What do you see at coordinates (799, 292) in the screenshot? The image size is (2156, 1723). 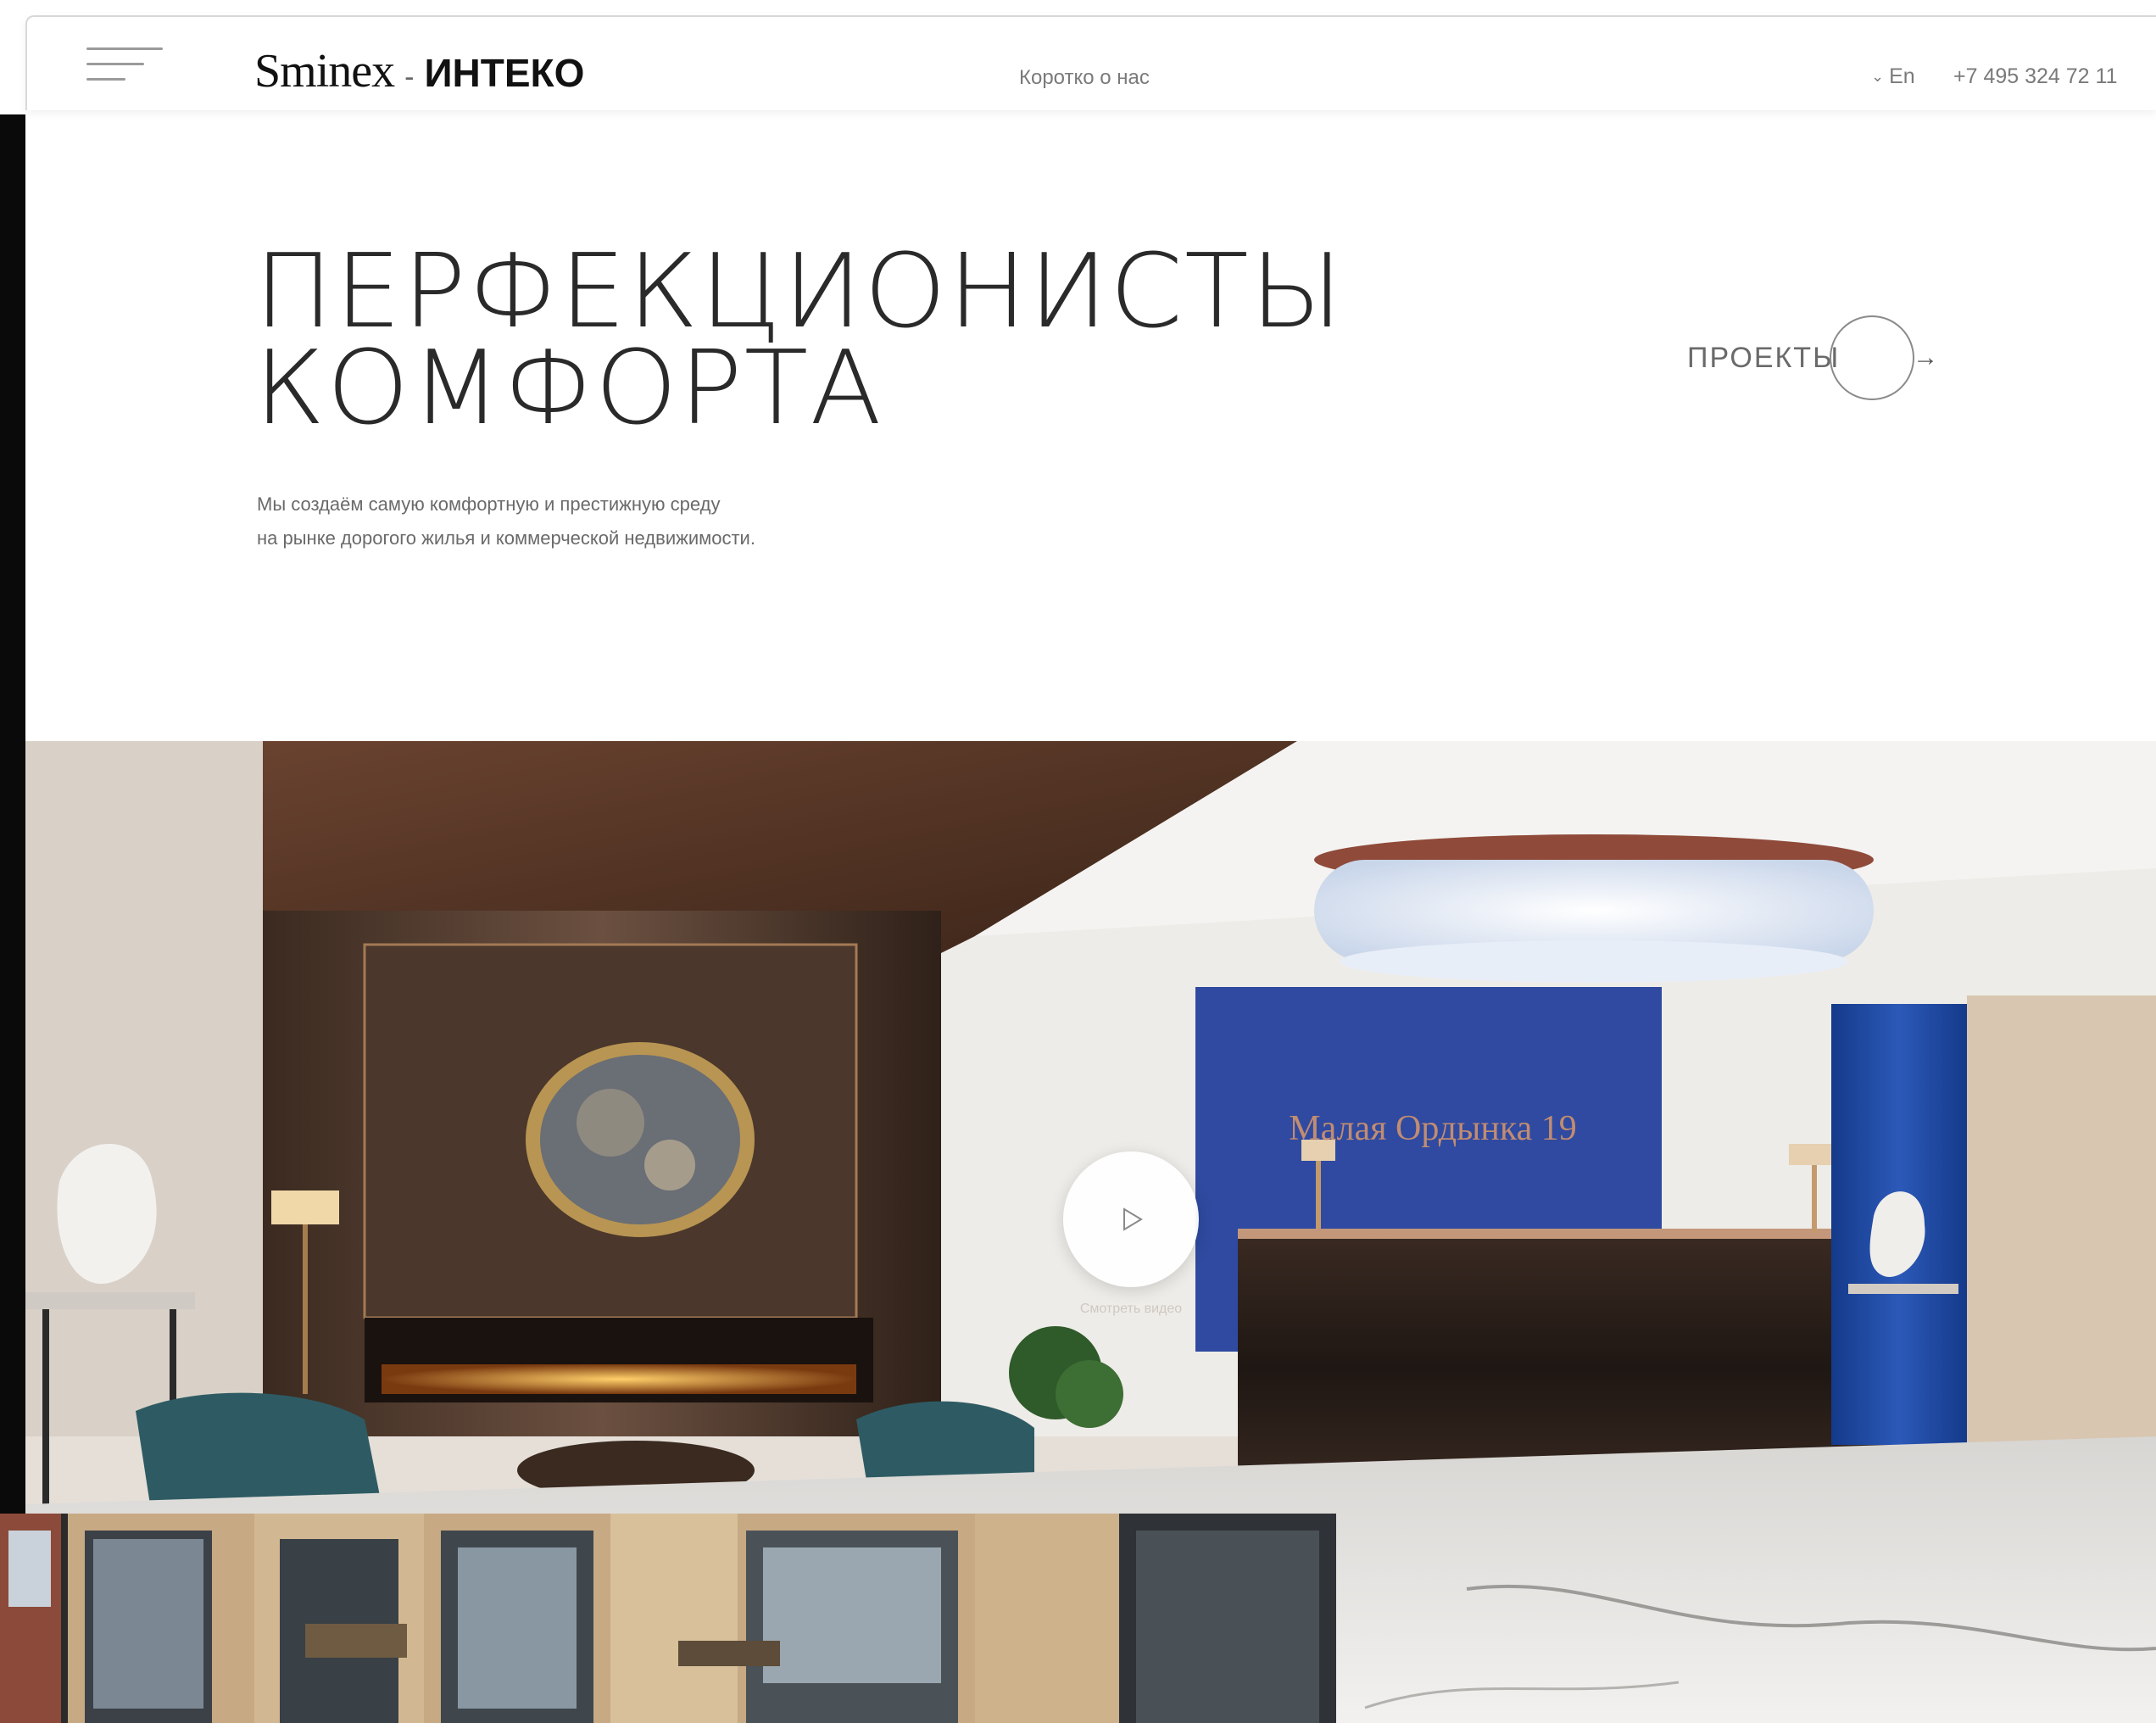 I see `hero-title-line-1: ПЕРФЕКЦИОНИСТЫ` at bounding box center [799, 292].